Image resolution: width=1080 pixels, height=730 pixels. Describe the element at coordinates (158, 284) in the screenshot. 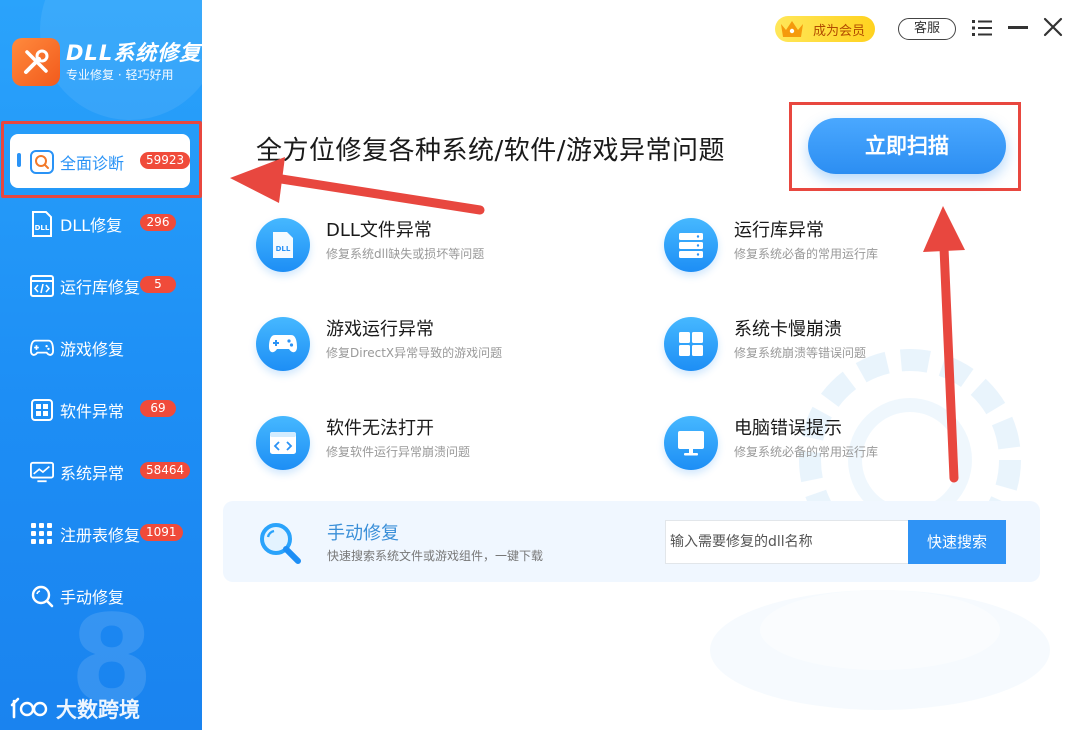

I see `count-badge: 5` at that location.